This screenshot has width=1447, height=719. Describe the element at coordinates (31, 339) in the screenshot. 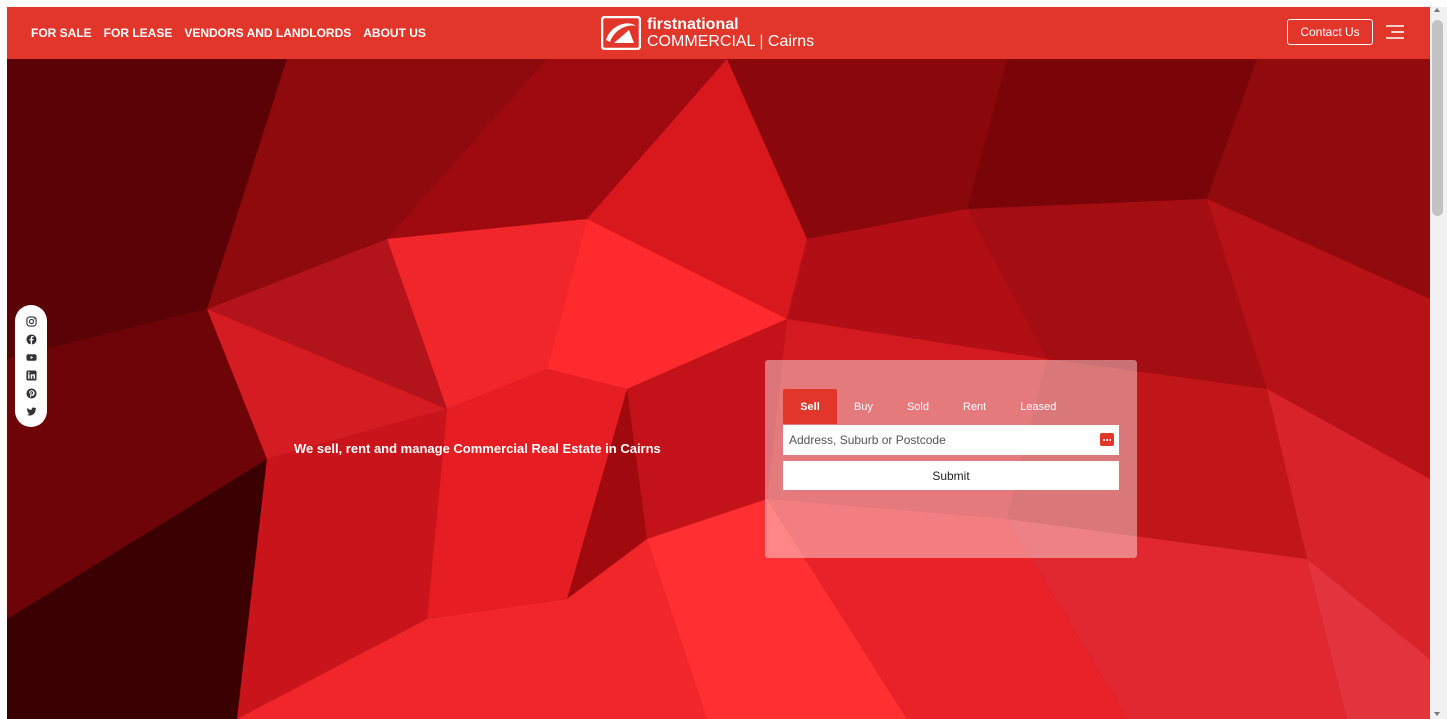

I see `facebook-icon` at that location.